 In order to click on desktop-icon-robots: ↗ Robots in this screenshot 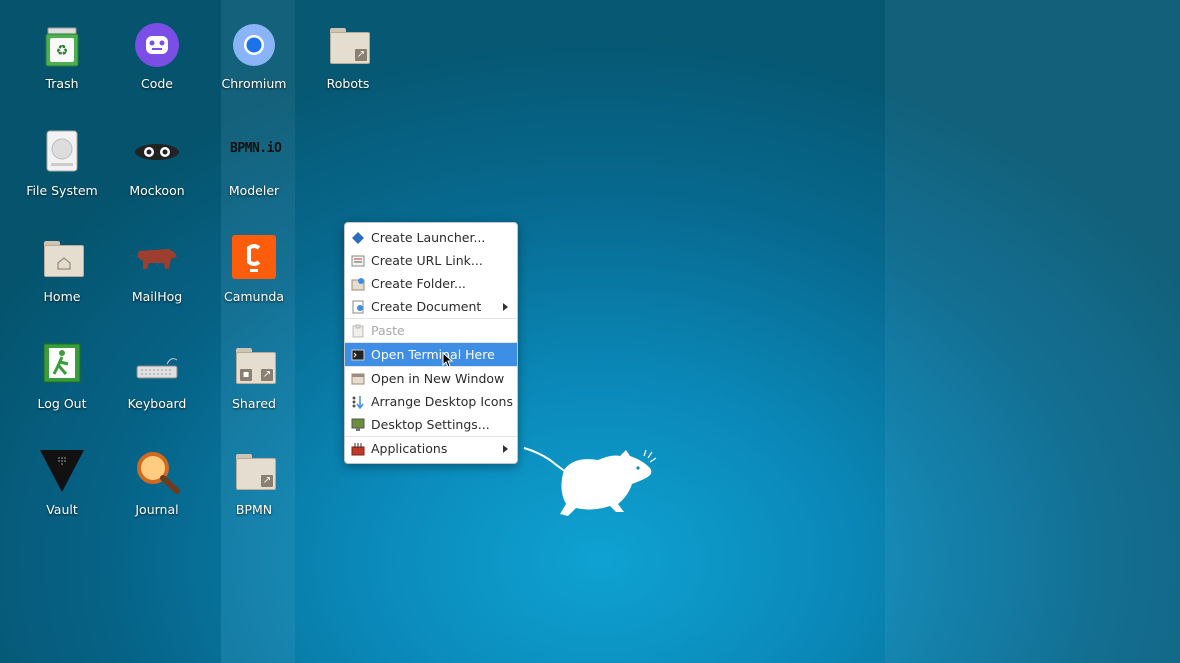, I will do `click(348, 56)`.